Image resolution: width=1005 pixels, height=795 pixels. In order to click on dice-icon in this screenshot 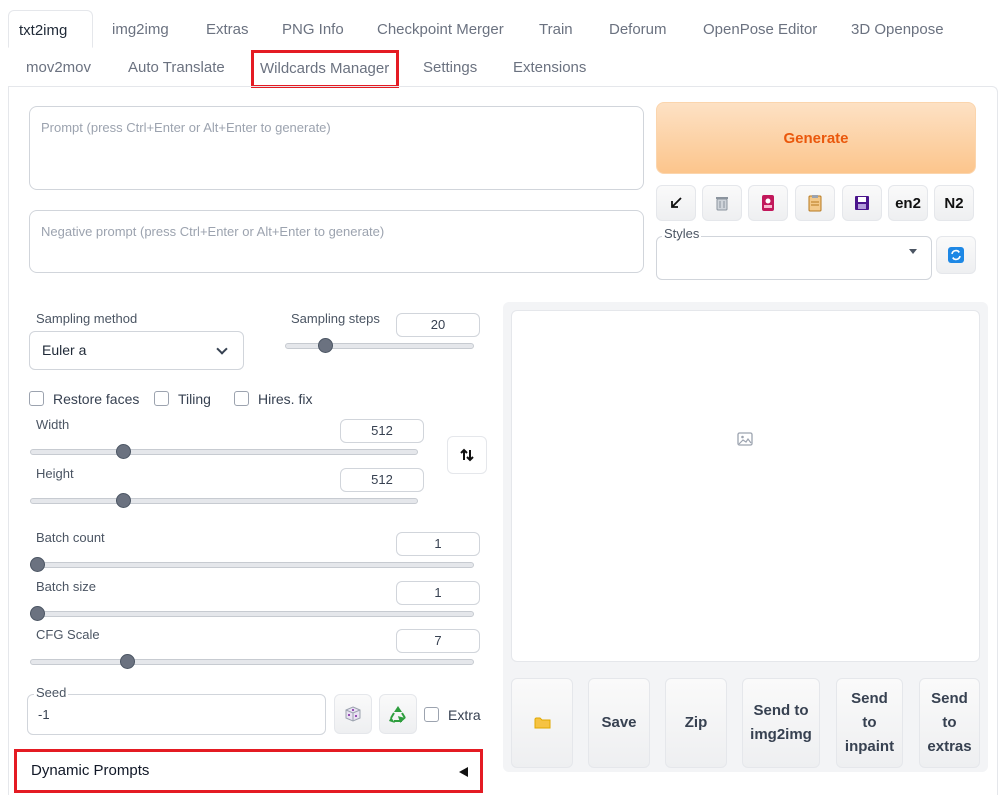, I will do `click(353, 714)`.